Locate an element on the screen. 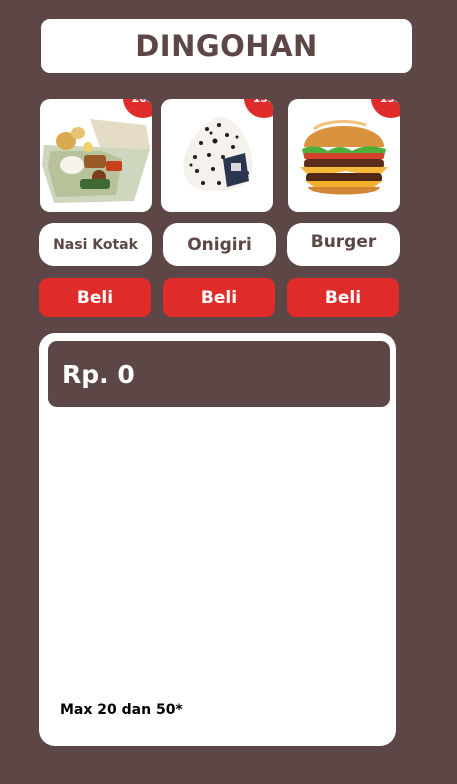 This screenshot has height=784, width=457. limit-note: Max 20 dan 50* is located at coordinates (121, 710).